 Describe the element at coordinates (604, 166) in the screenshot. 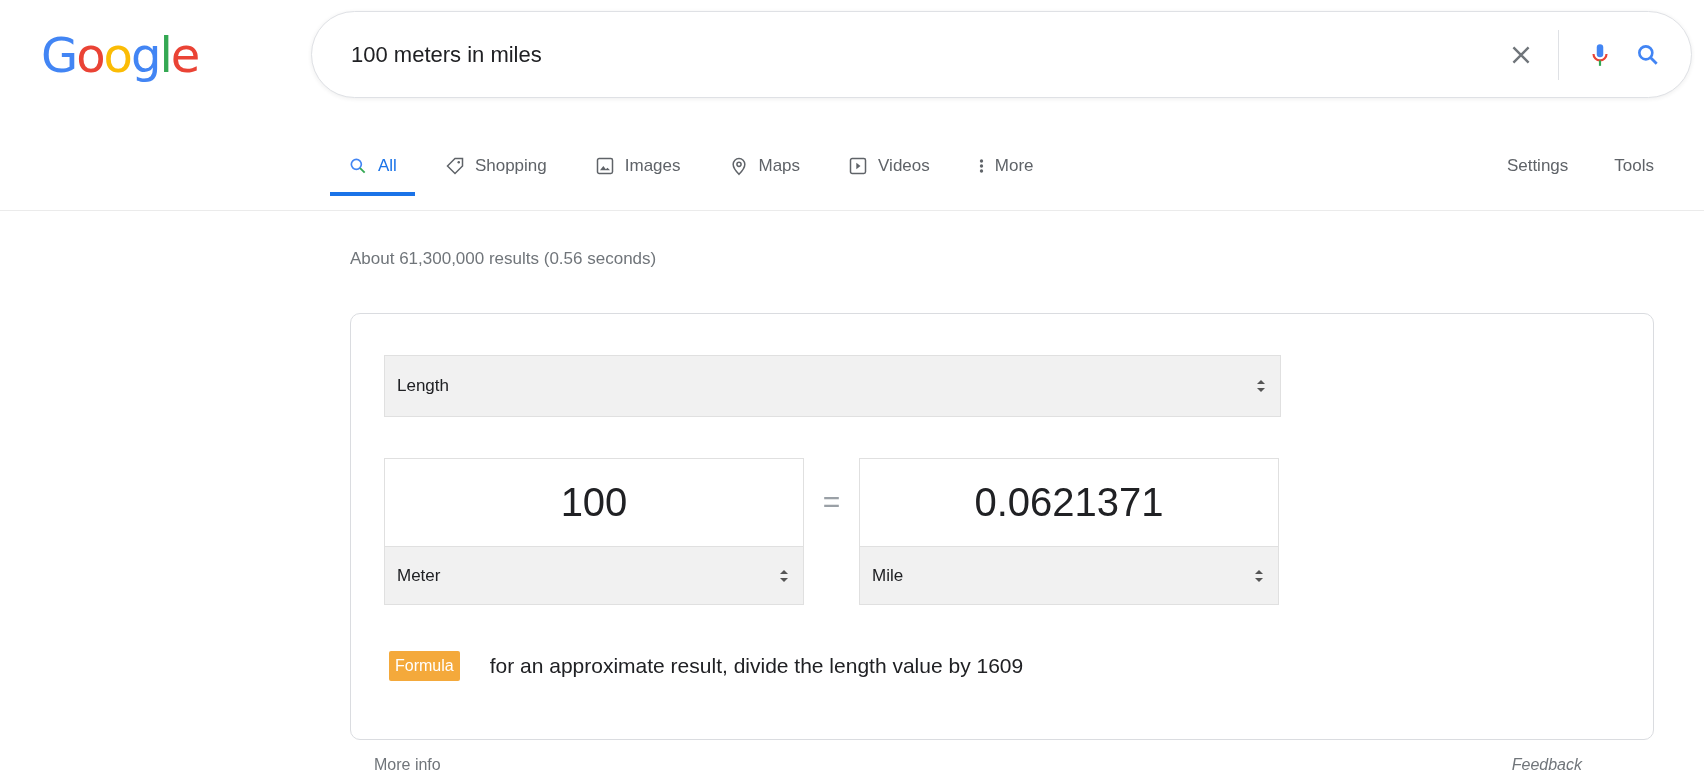

I see `image-icon` at that location.